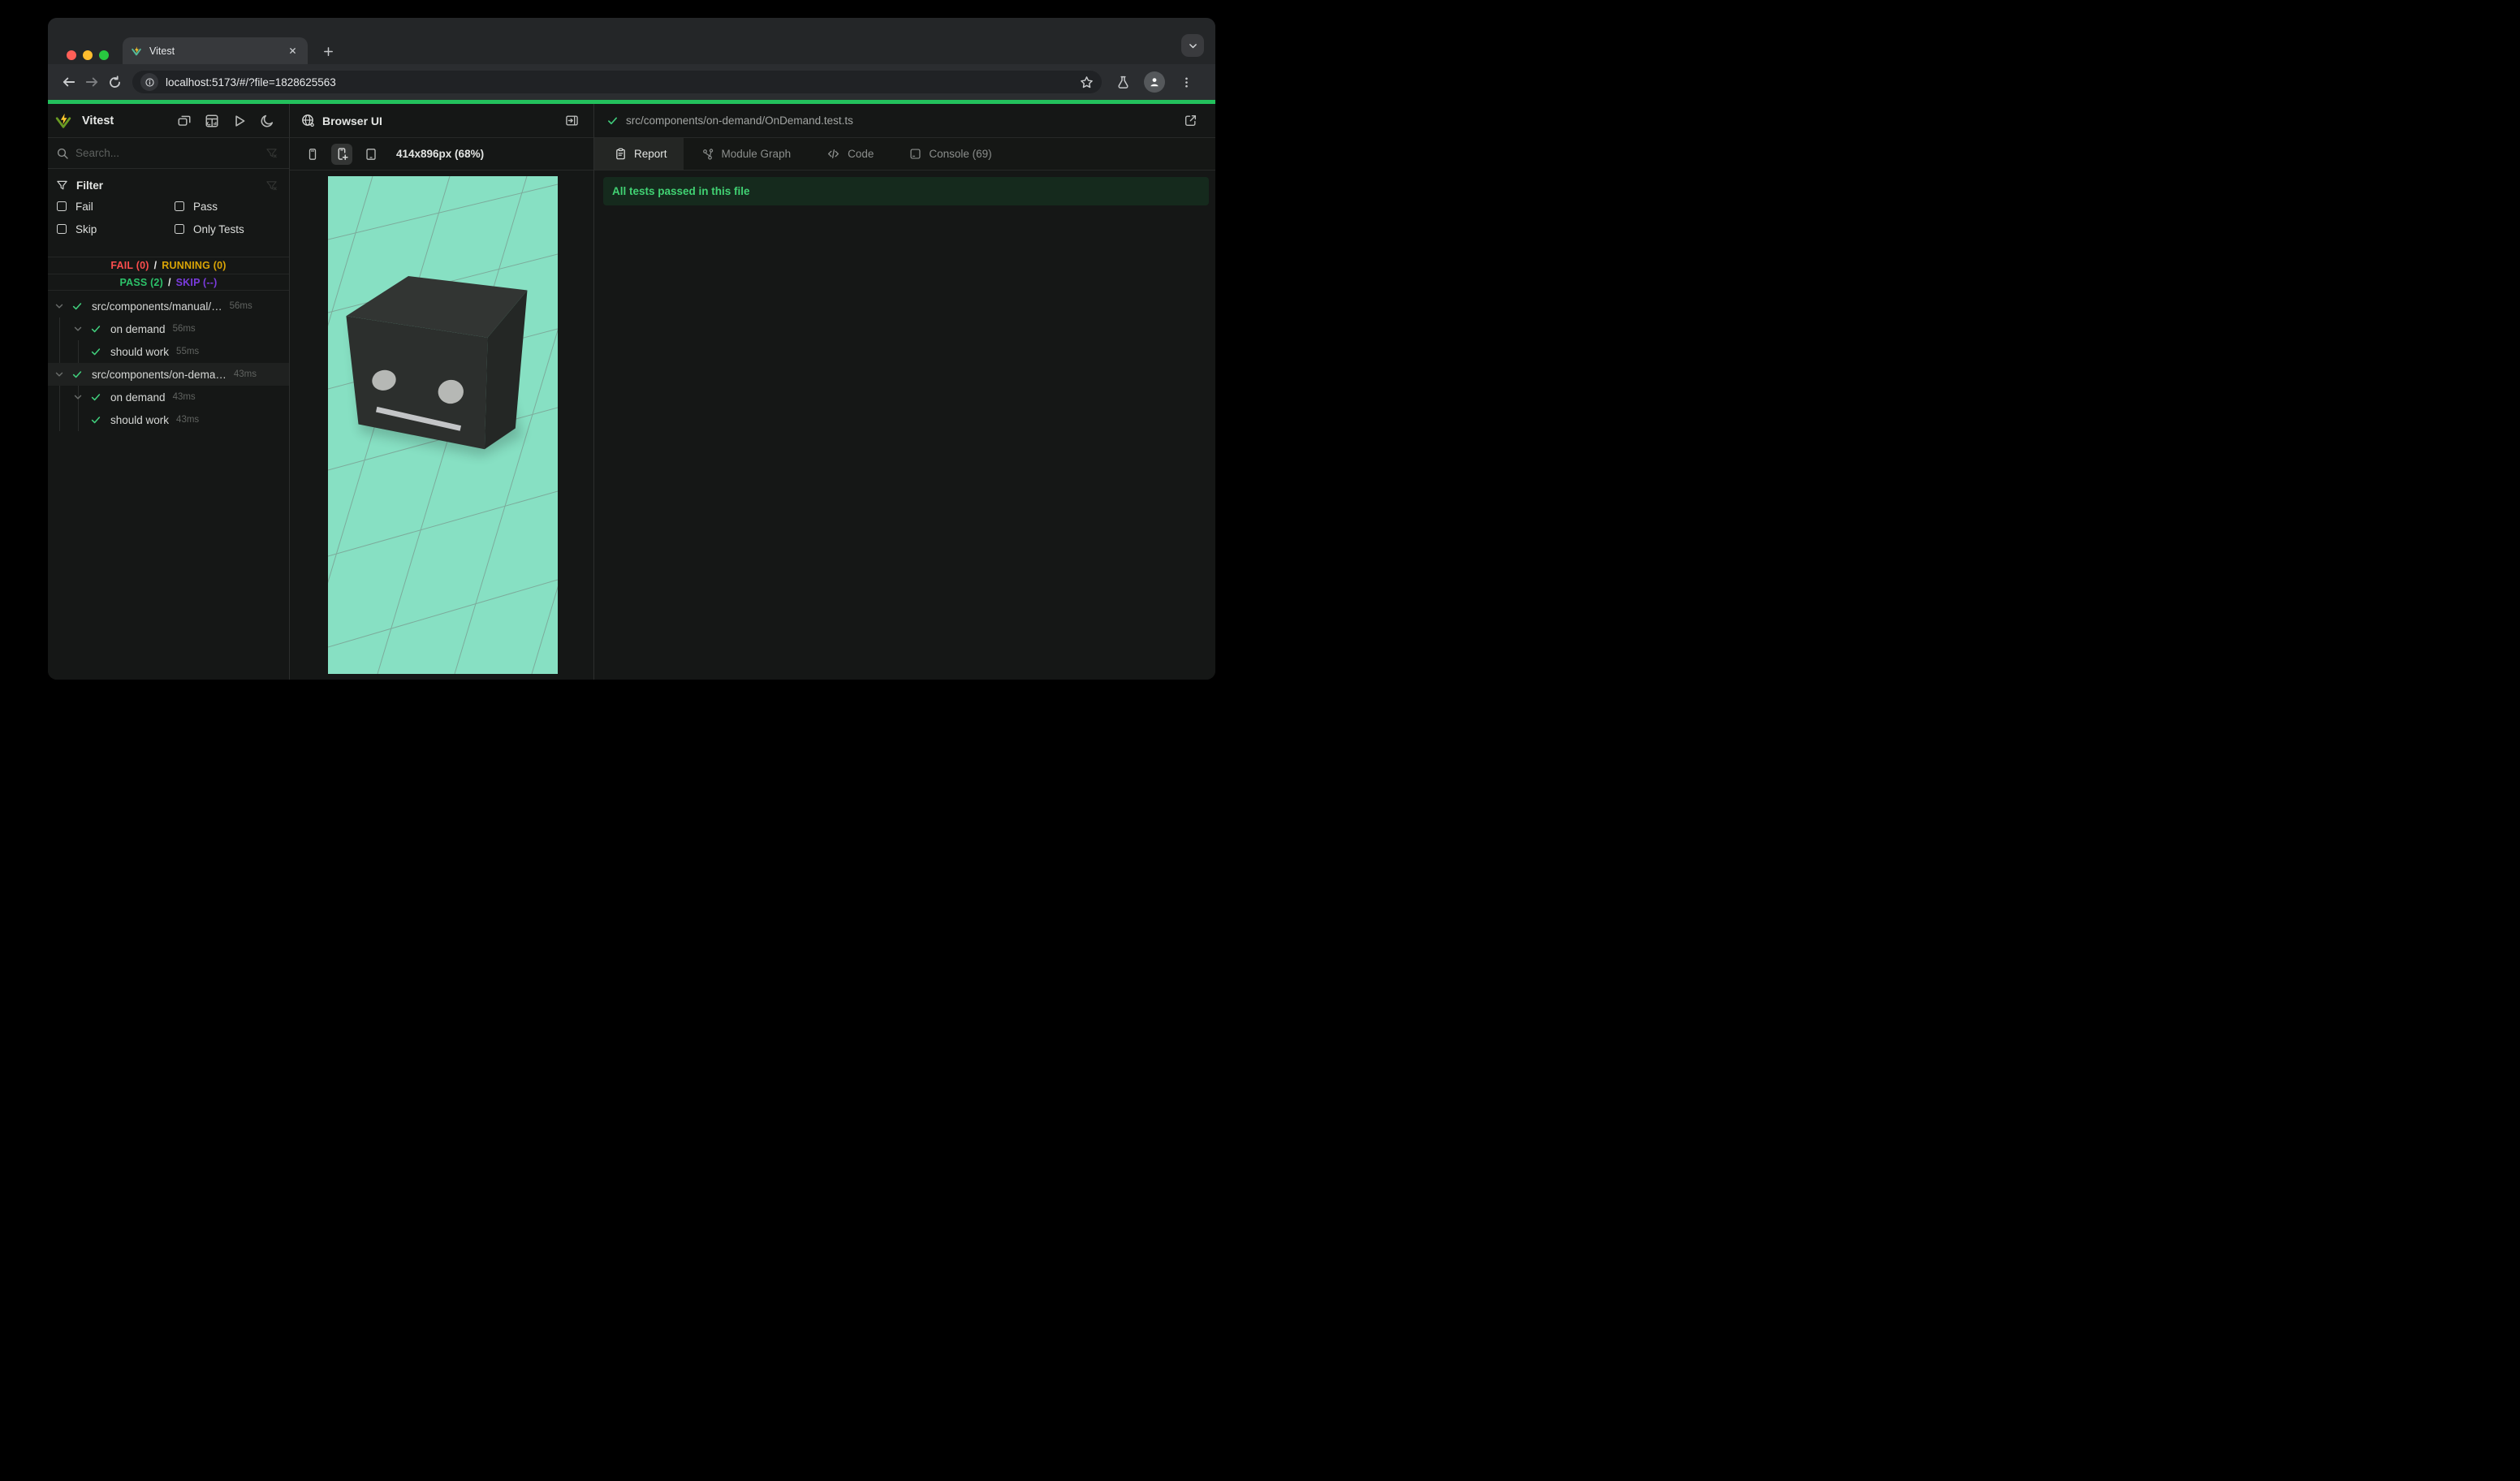 Image resolution: width=2520 pixels, height=1481 pixels. I want to click on new-tab-button, so click(328, 51).